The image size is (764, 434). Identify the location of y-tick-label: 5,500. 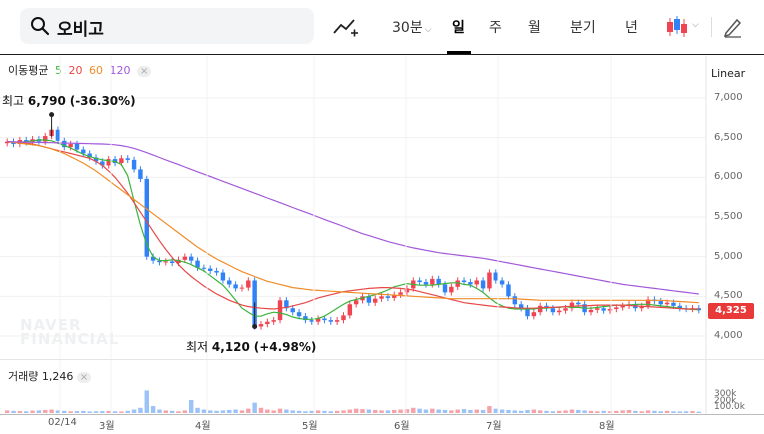
(728, 216).